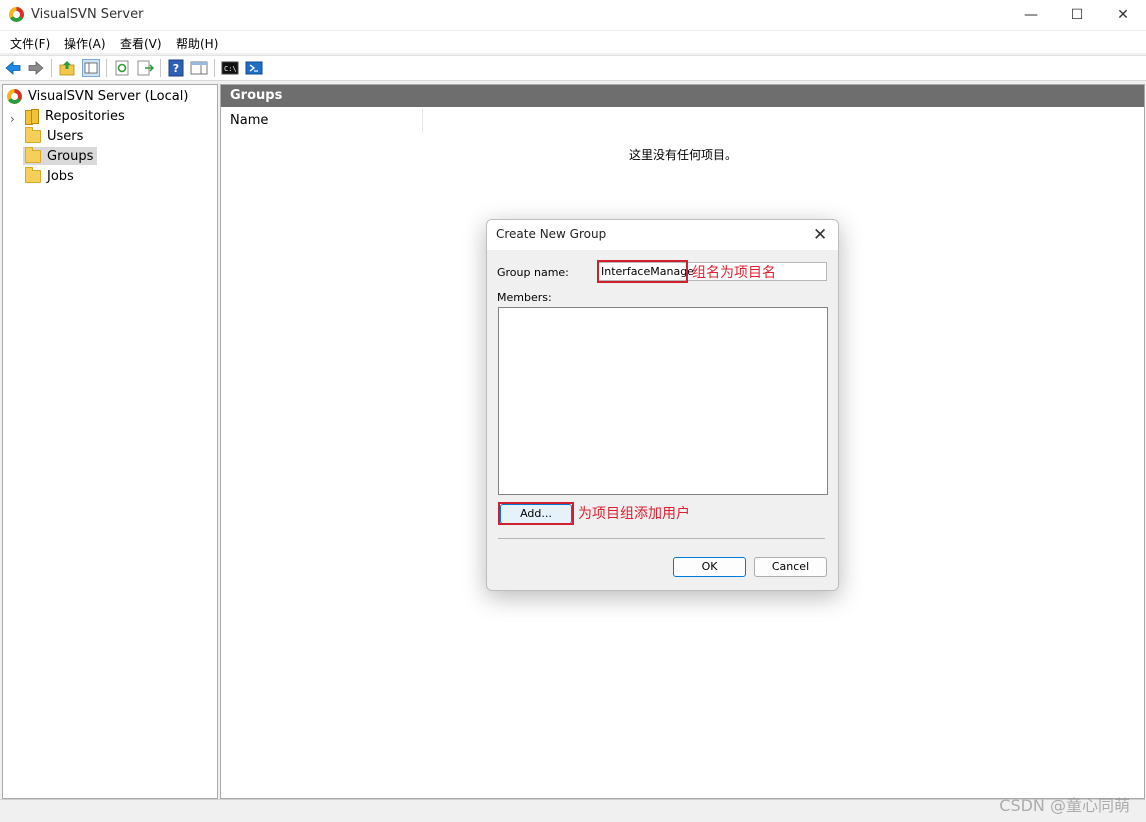 This screenshot has height=822, width=1146. I want to click on svg-text: C:\, so click(230, 69).